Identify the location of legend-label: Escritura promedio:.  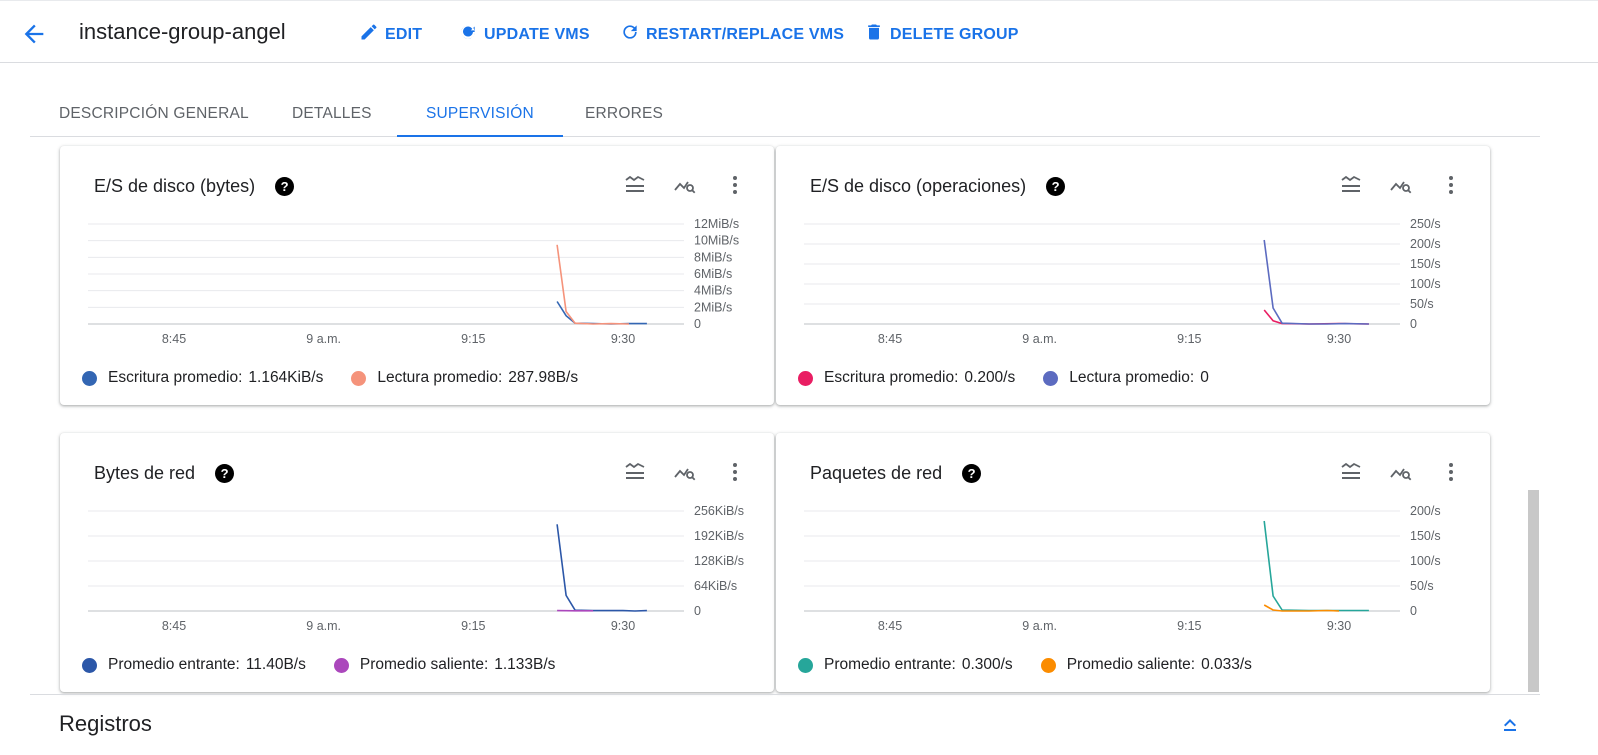
(175, 377).